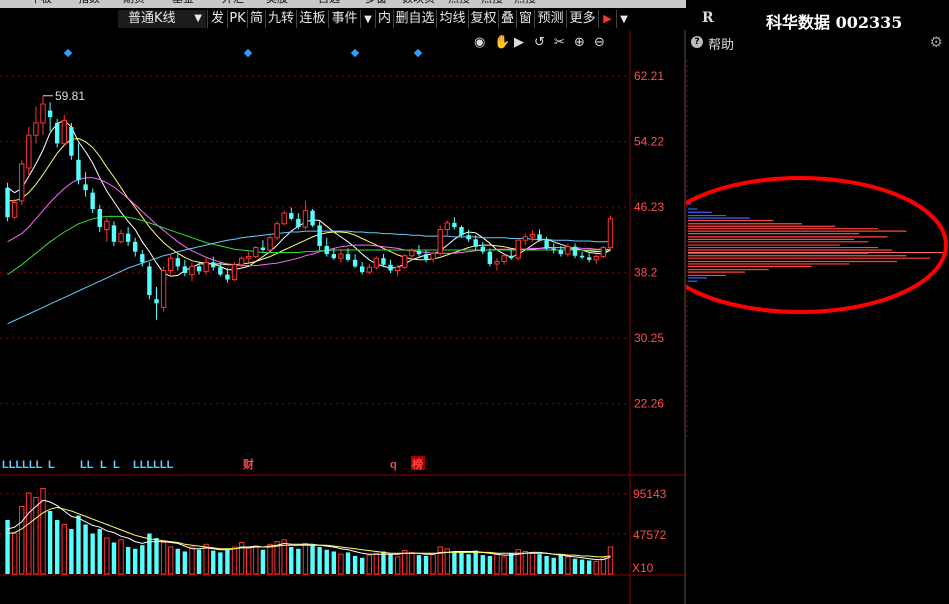 The image size is (949, 604). What do you see at coordinates (248, 464) in the screenshot?
I see `event-marker: 财` at bounding box center [248, 464].